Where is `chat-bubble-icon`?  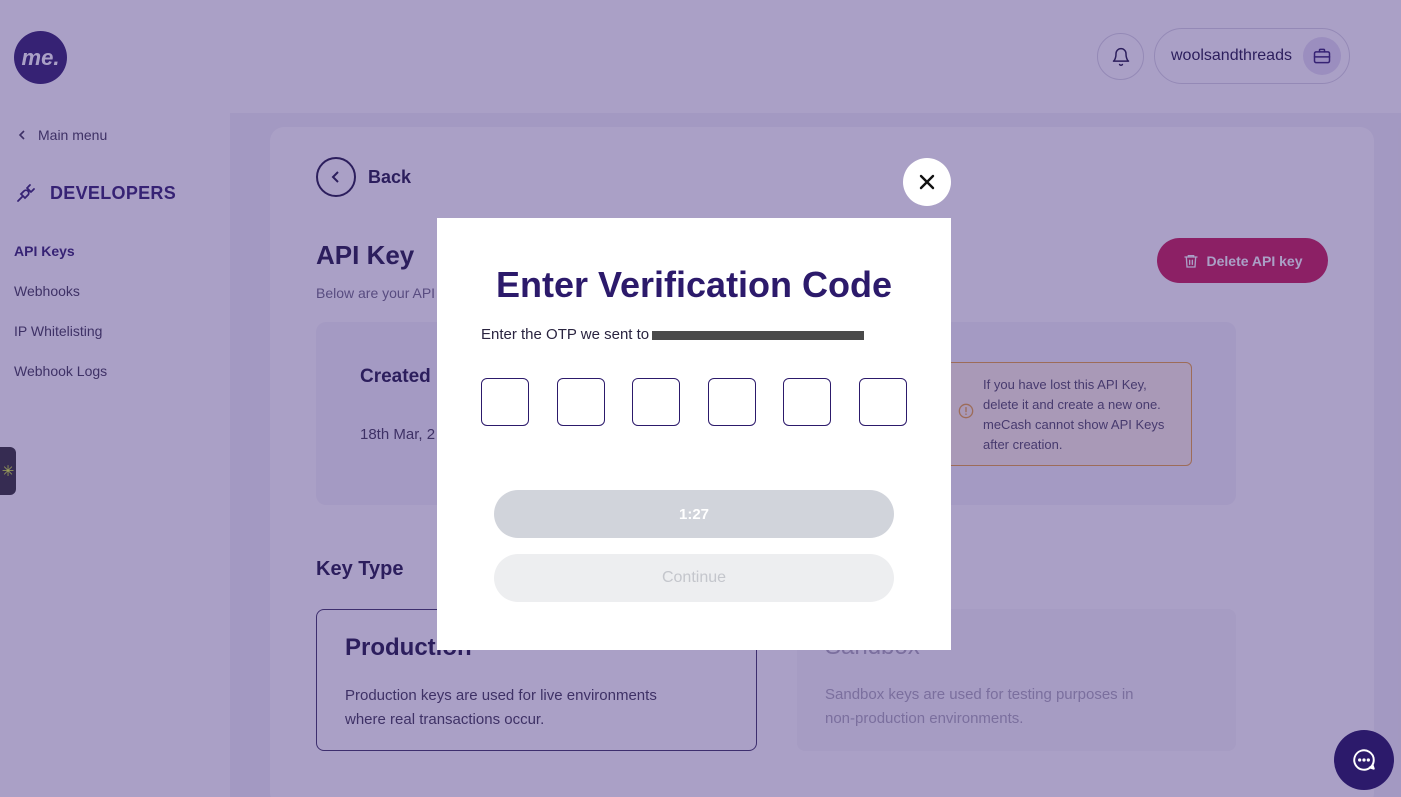 chat-bubble-icon is located at coordinates (1364, 760).